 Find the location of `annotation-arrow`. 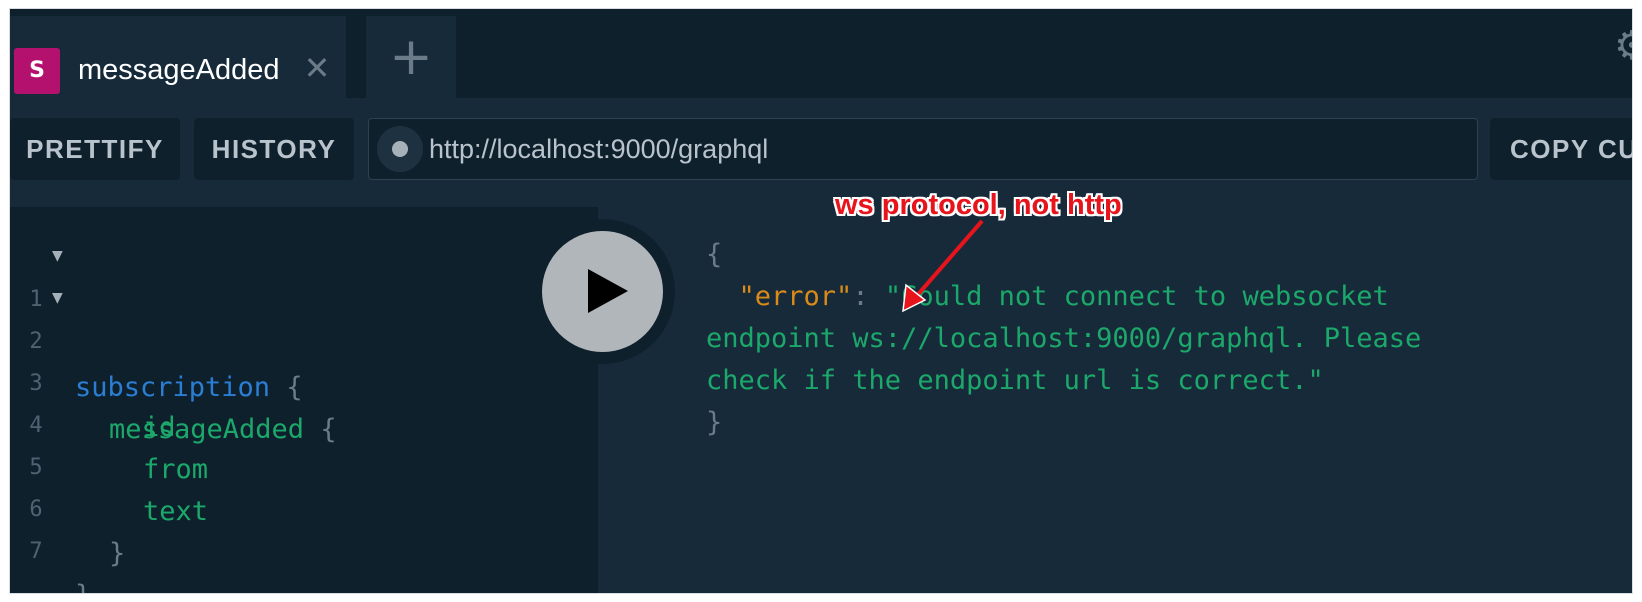

annotation-arrow is located at coordinates (943, 266).